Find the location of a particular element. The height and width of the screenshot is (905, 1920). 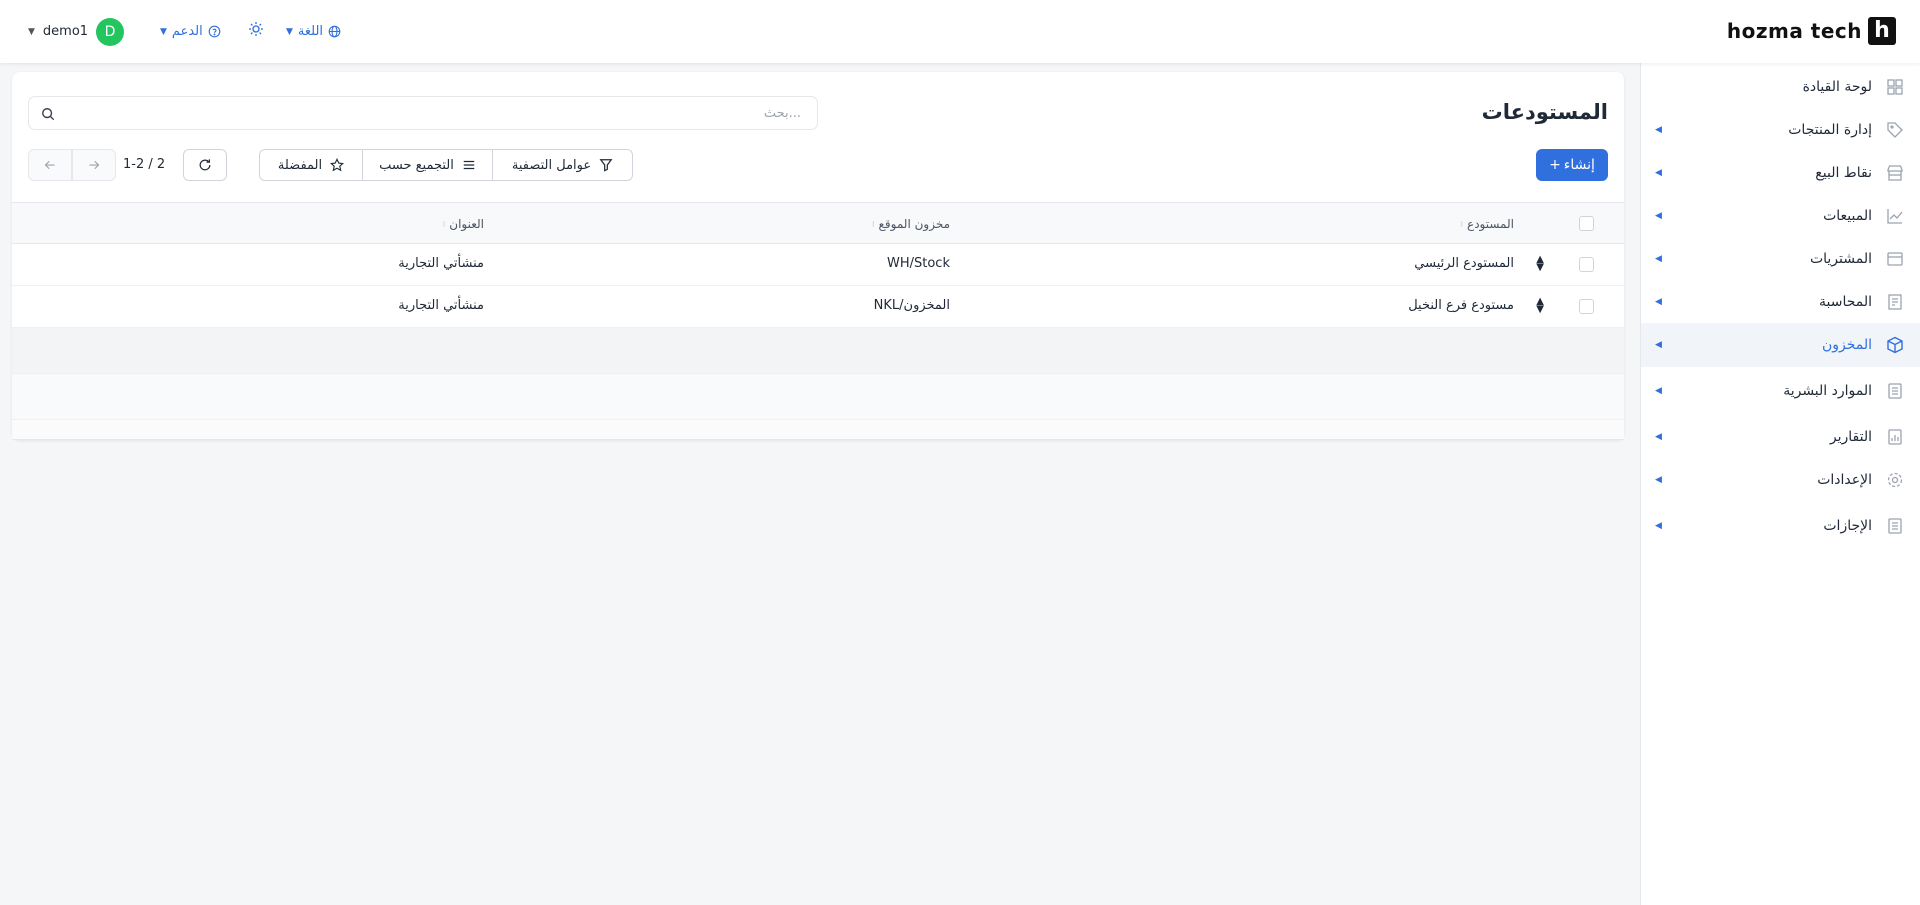

support-menu: ▼ الدعم is located at coordinates (190, 31).